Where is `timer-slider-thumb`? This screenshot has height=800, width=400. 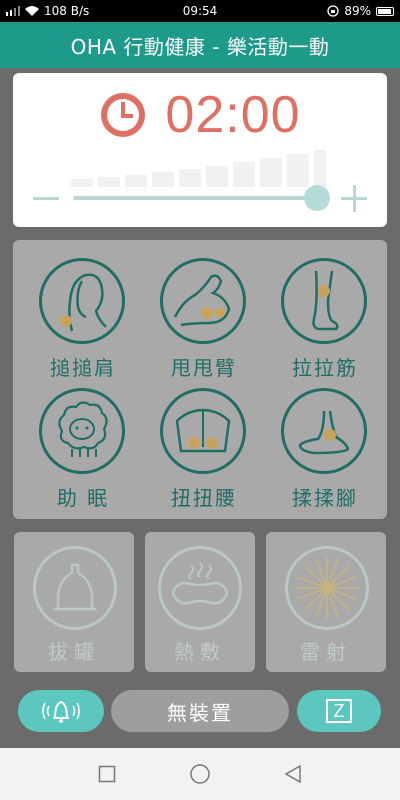 timer-slider-thumb is located at coordinates (317, 198).